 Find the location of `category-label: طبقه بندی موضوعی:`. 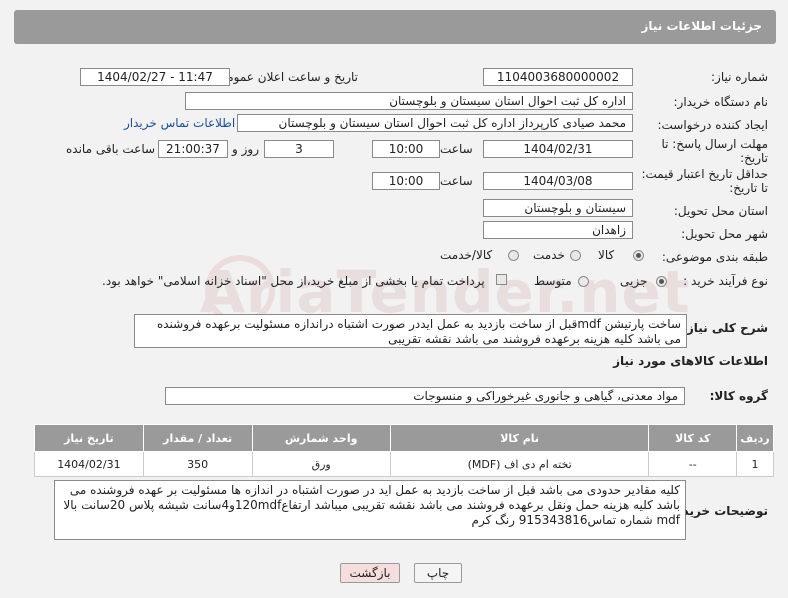

category-label: طبقه بندی موضوعی: is located at coordinates (714, 257).